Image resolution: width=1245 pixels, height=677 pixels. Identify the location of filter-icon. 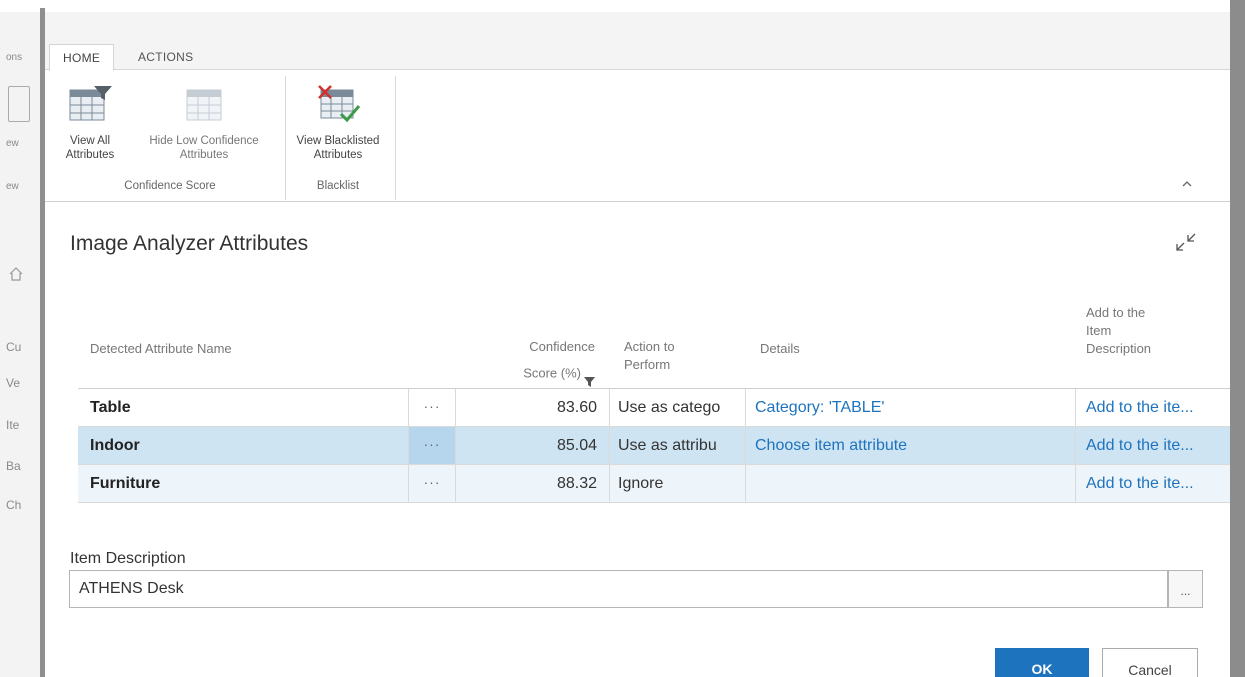
(589, 374).